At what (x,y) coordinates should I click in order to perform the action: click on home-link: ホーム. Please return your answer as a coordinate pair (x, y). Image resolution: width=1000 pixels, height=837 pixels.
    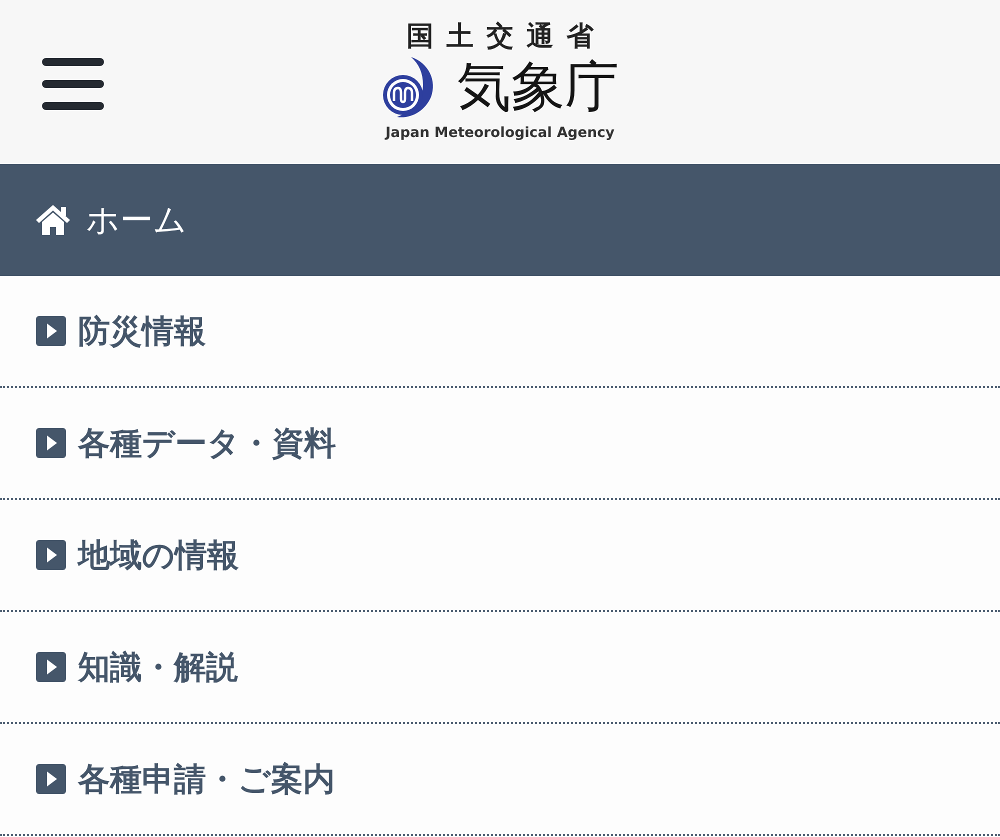
    Looking at the image, I should click on (500, 220).